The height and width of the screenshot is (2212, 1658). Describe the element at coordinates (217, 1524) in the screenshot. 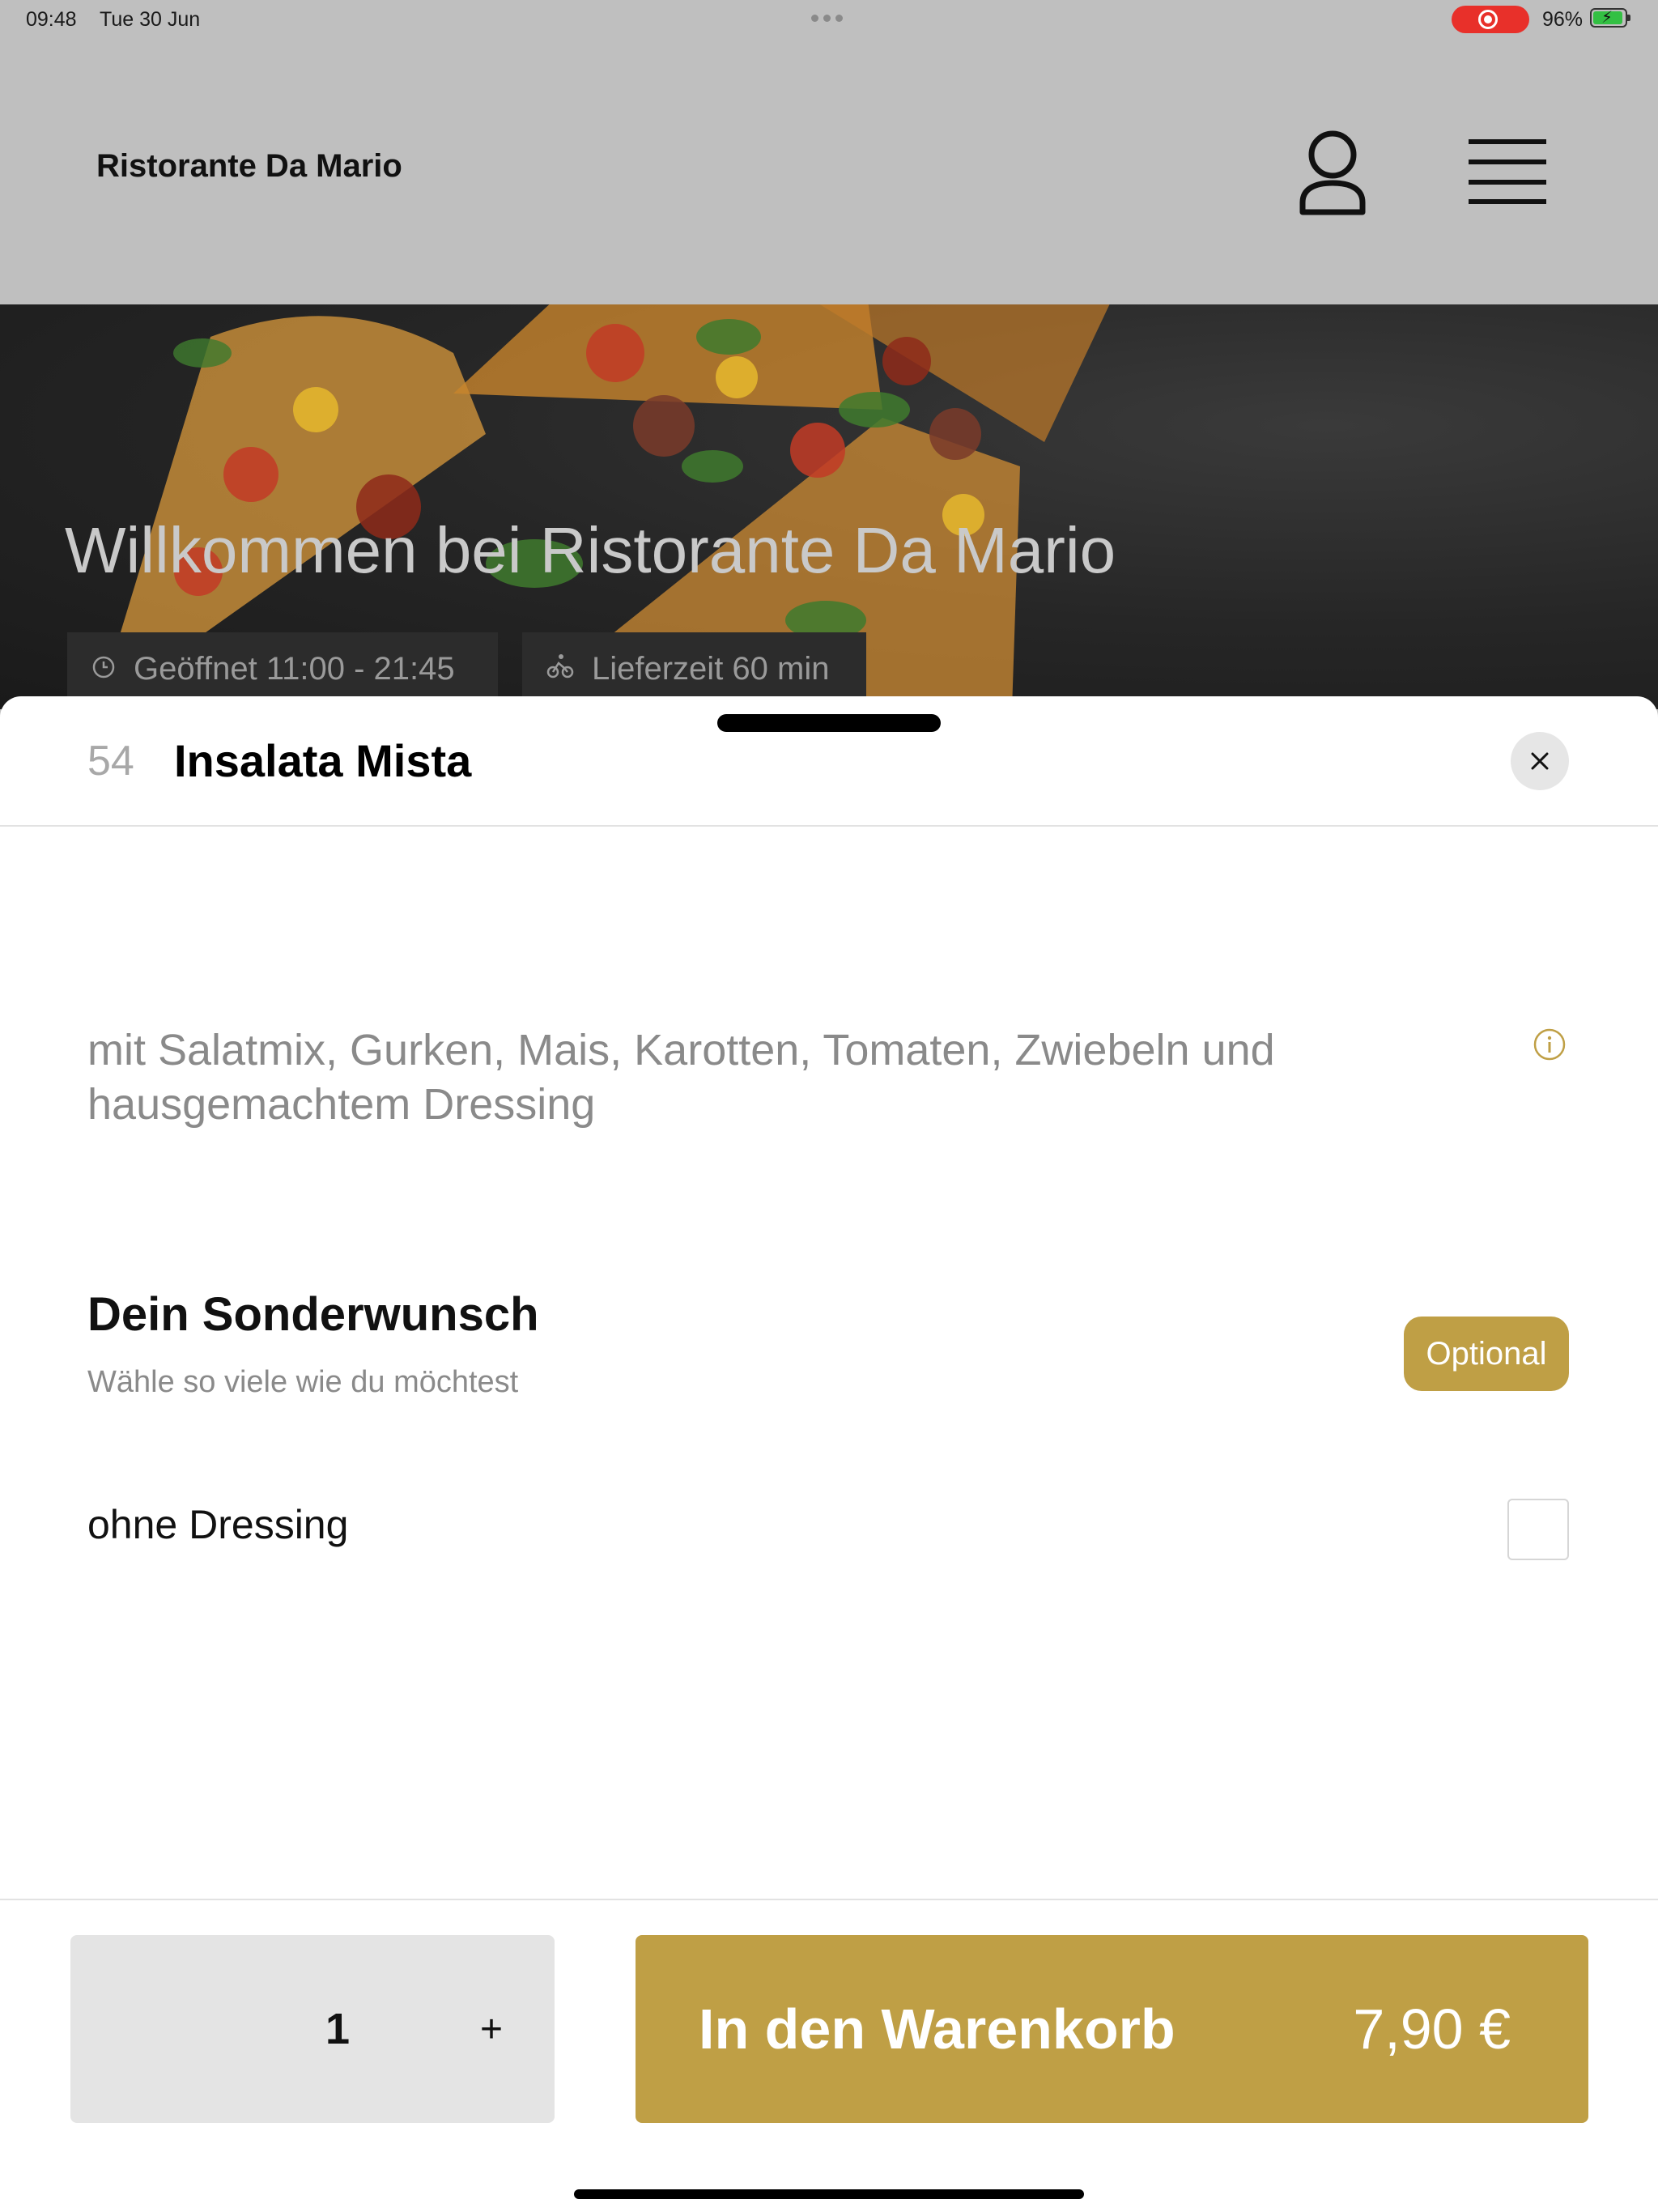

I see `option-label: ohne Dressing` at that location.